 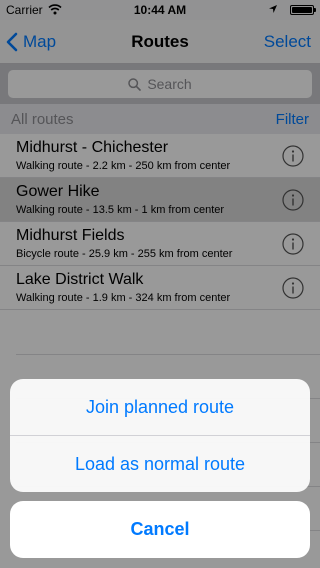 I want to click on join-planned-route-button: Join planned route, so click(x=160, y=407).